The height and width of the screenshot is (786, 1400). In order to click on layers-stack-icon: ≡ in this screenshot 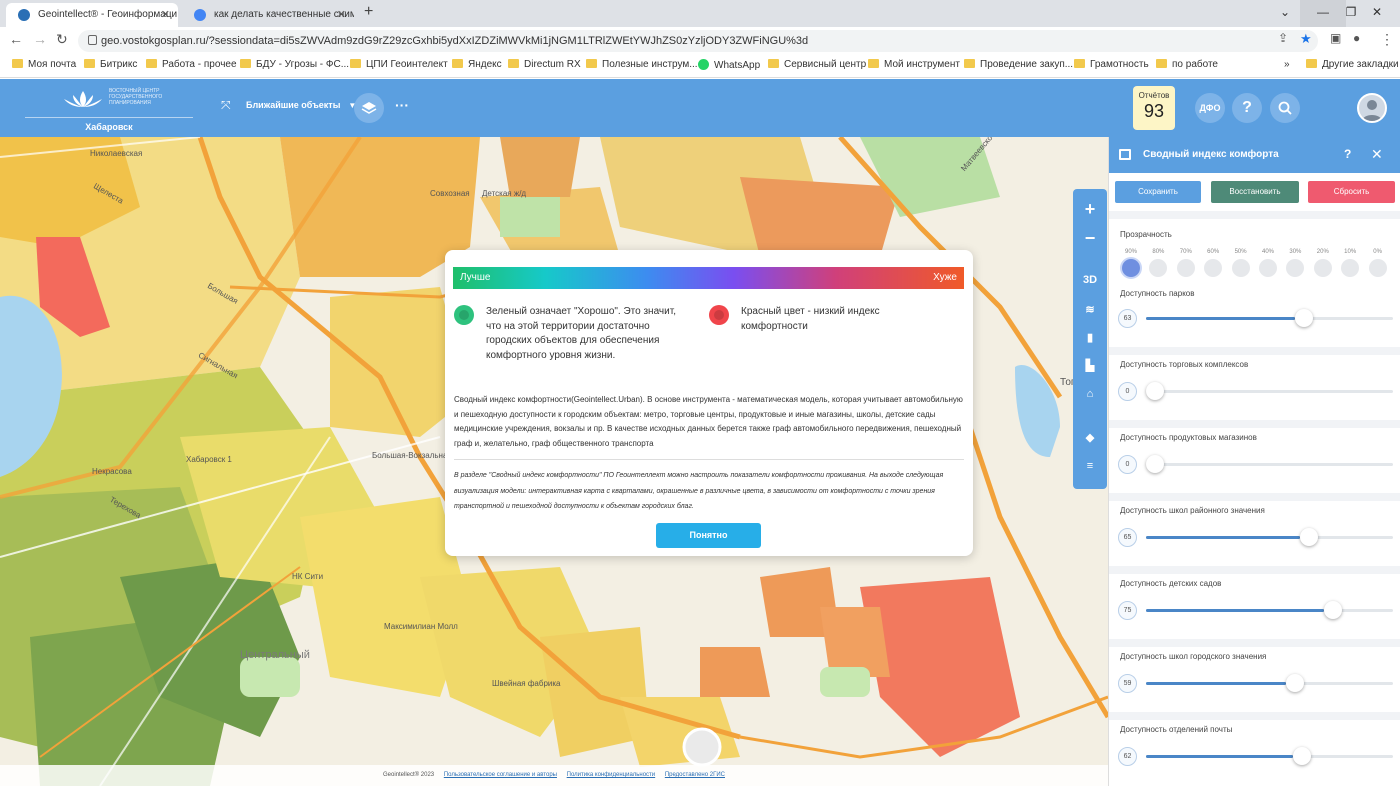, I will do `click(1090, 466)`.